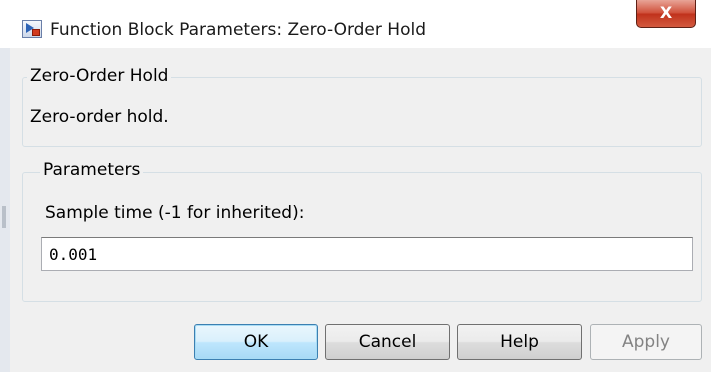 This screenshot has height=372, width=711. I want to click on left-edge-strip, so click(5, 210).